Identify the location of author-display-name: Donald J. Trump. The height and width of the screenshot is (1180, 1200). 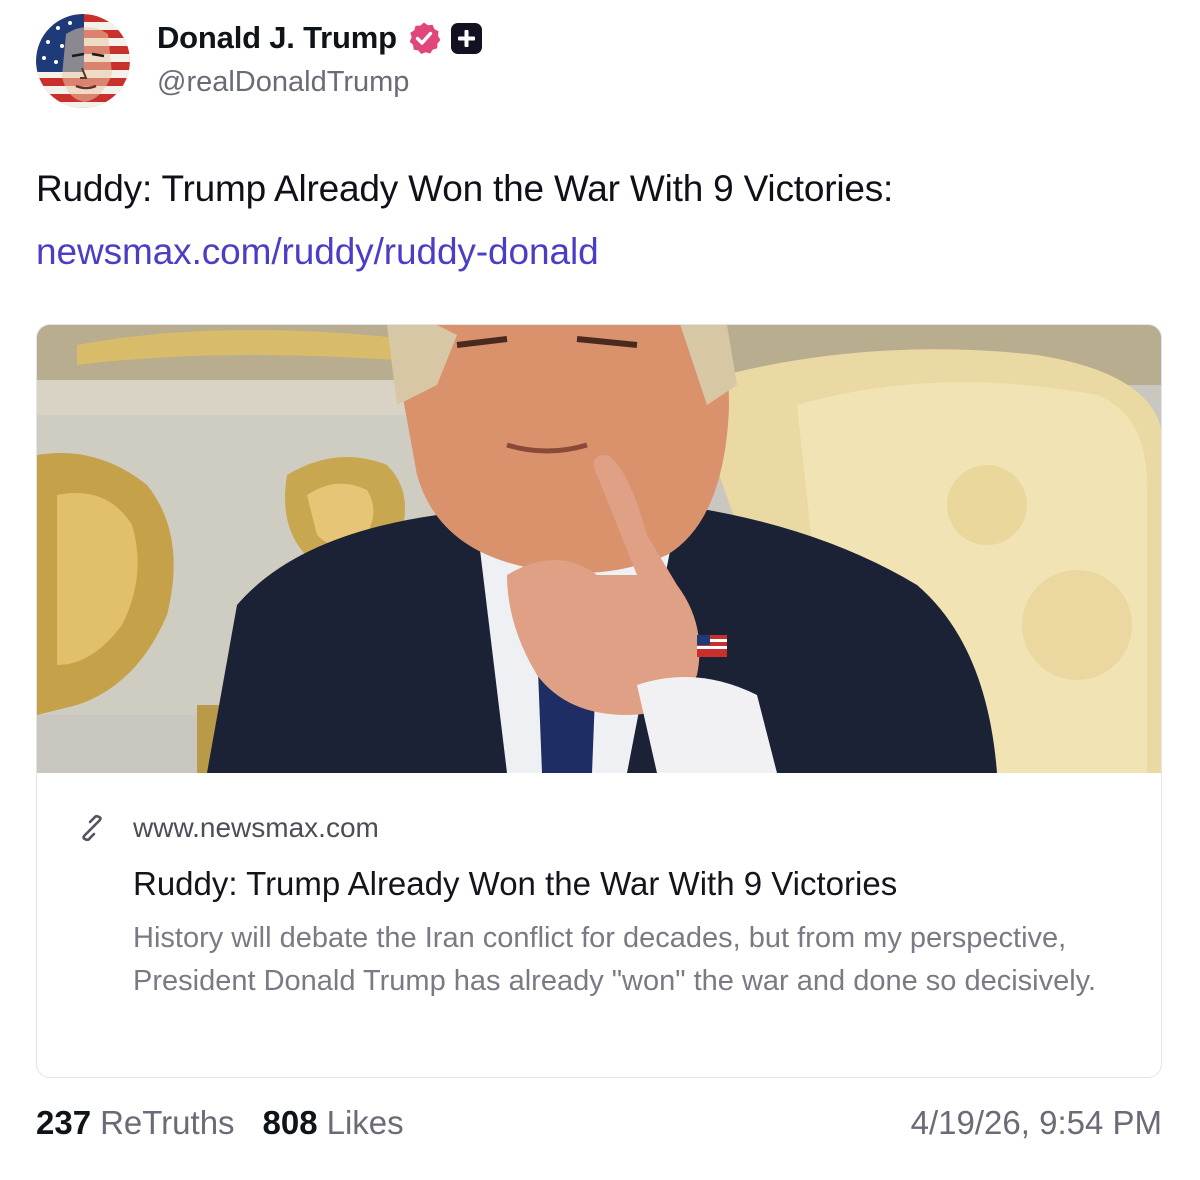
(277, 38).